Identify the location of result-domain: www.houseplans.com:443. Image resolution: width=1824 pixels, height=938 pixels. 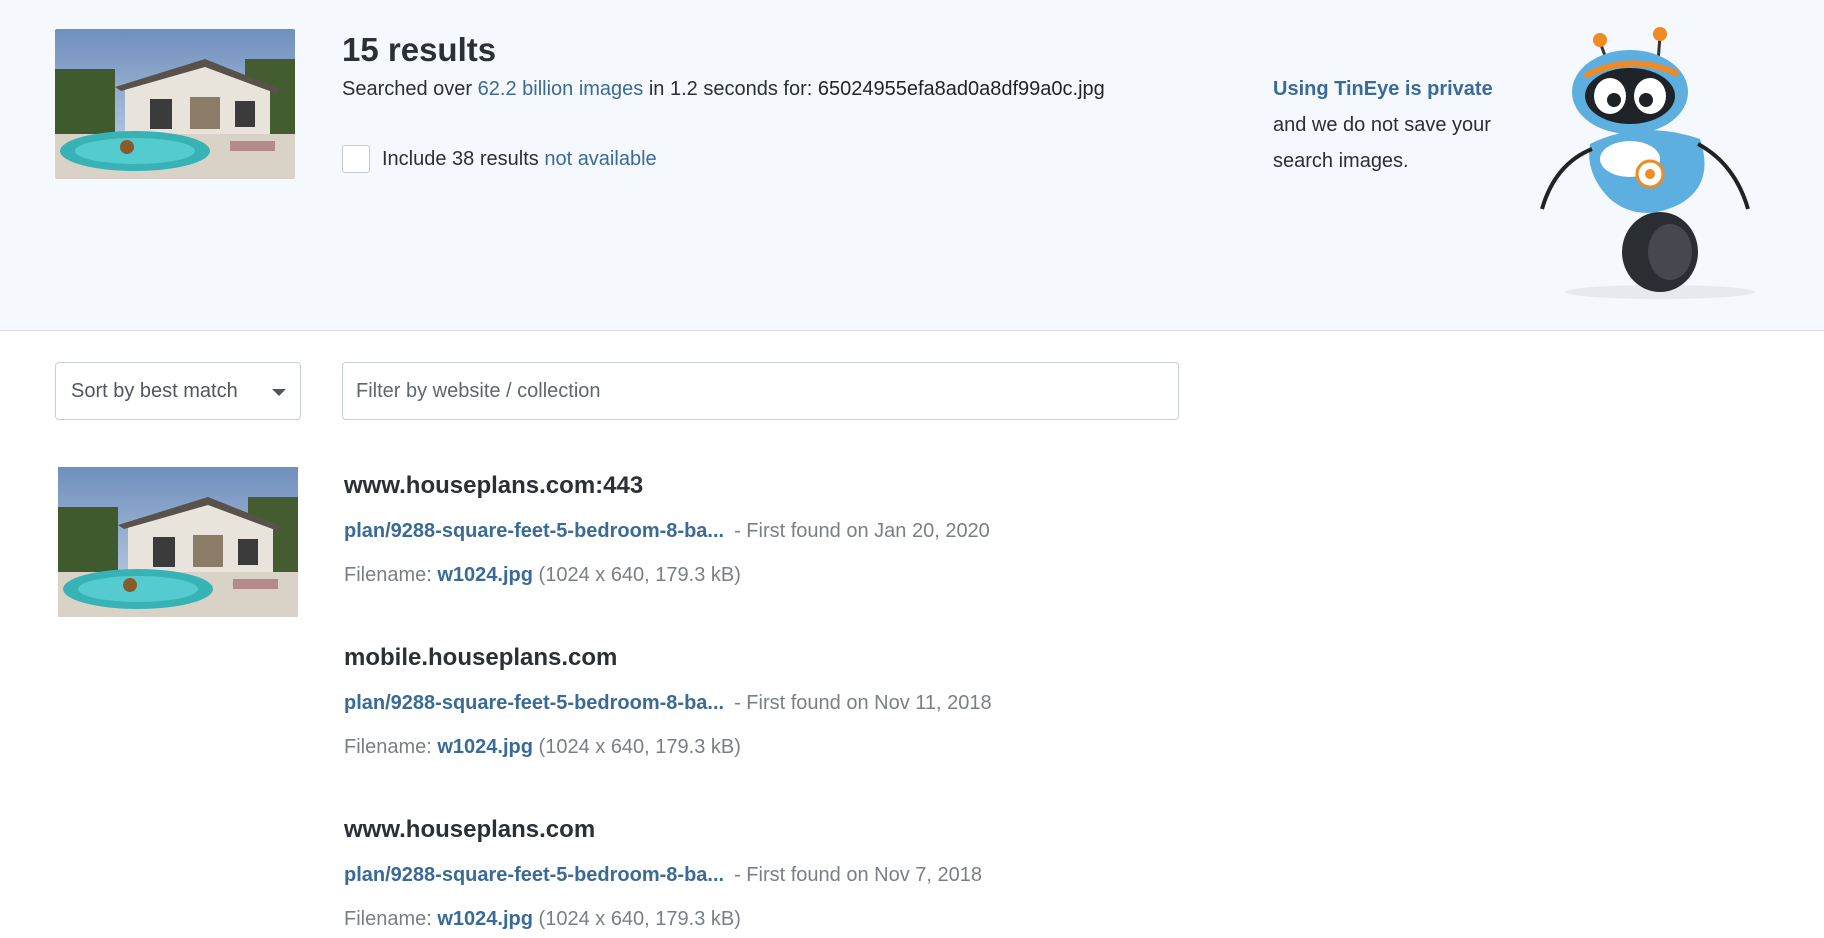
(667, 486).